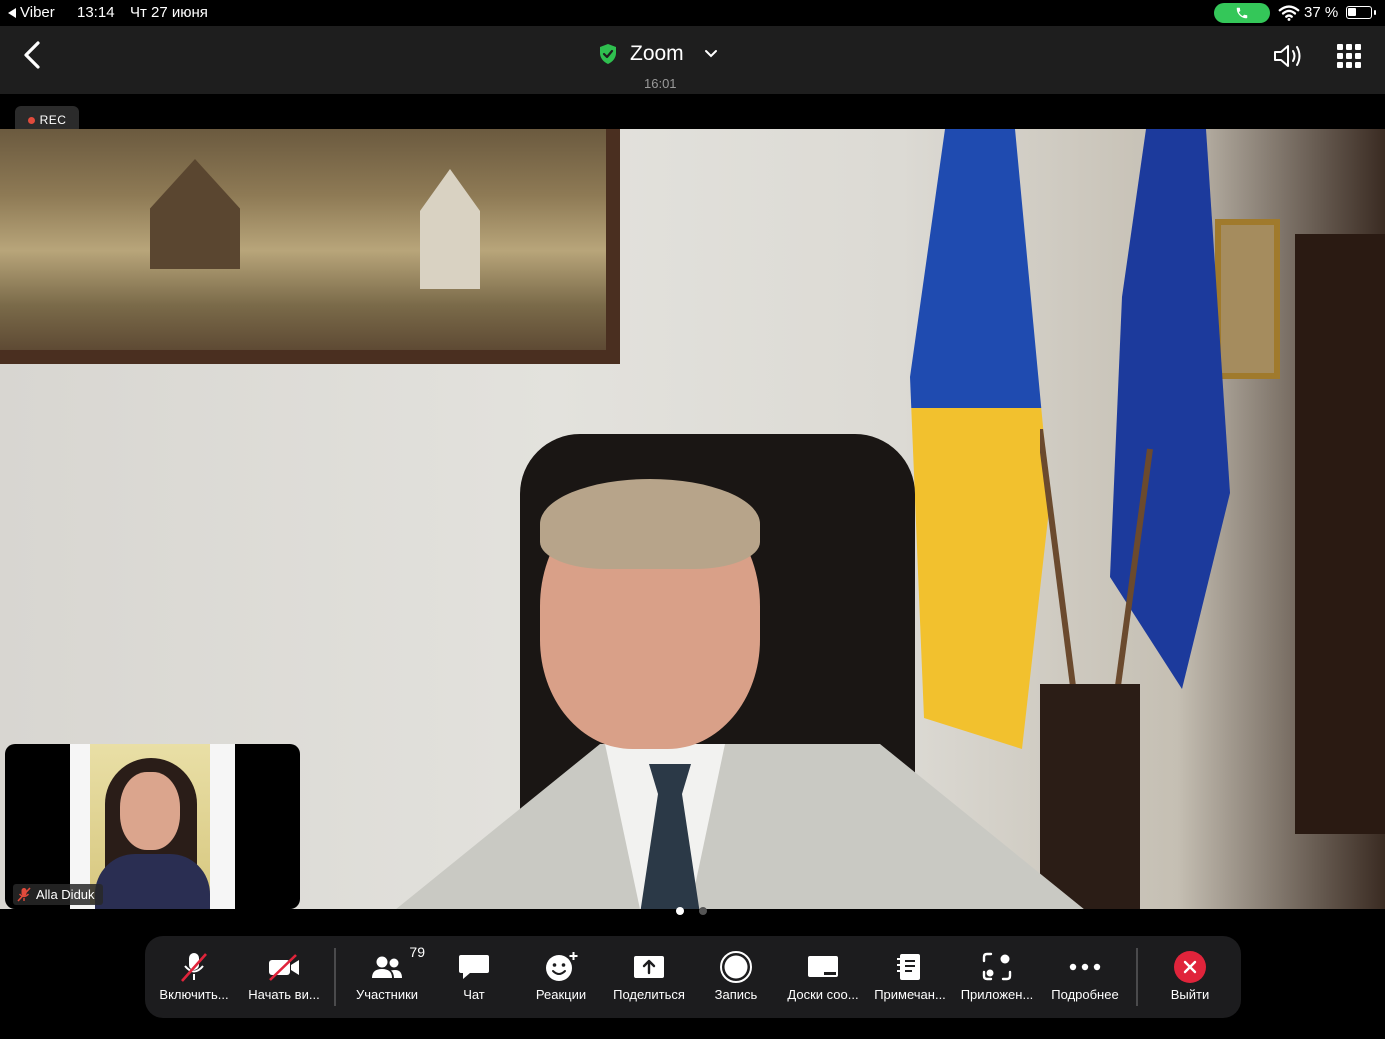  I want to click on wifi-icon, so click(1289, 13).